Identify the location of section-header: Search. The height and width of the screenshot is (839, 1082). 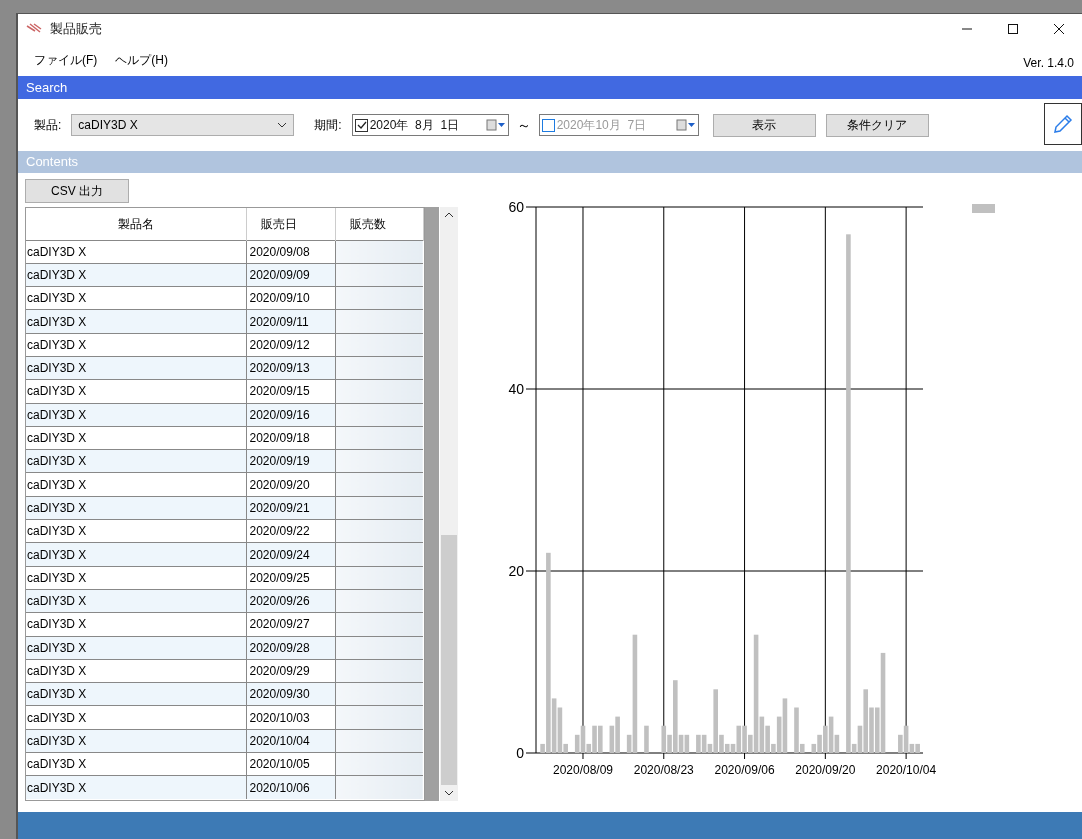
(550, 87).